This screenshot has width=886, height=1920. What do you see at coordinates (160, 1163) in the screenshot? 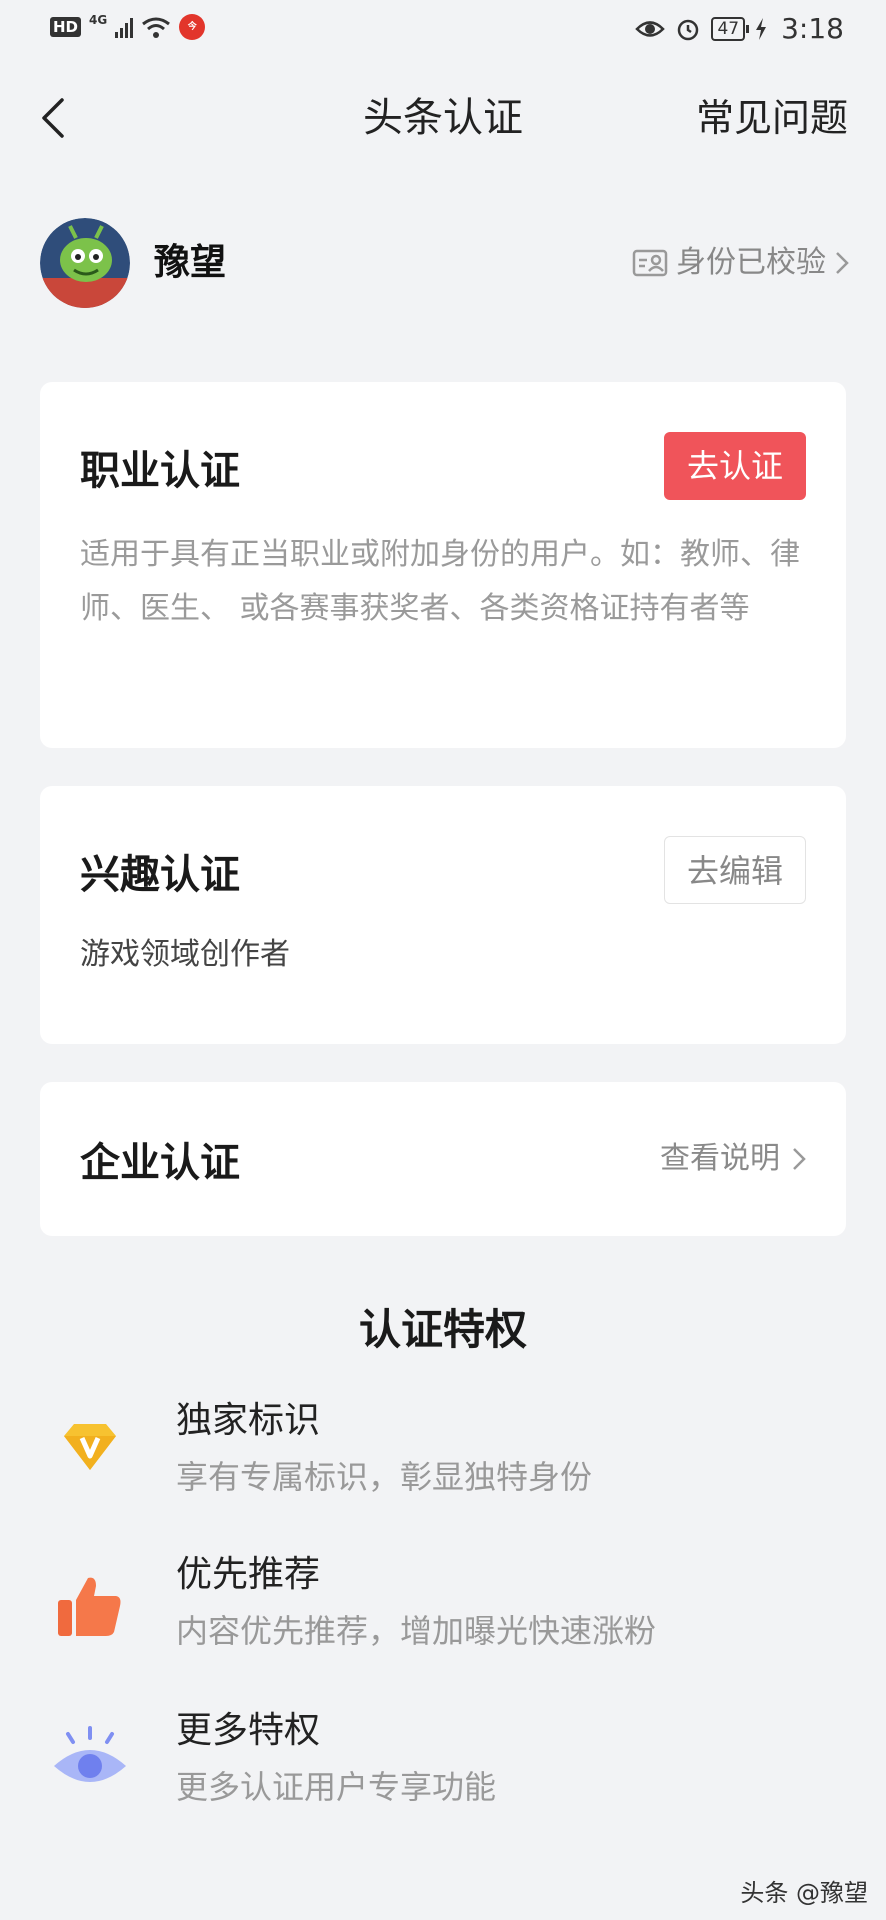
I see `enterprise-cert-title: 企业认证` at bounding box center [160, 1163].